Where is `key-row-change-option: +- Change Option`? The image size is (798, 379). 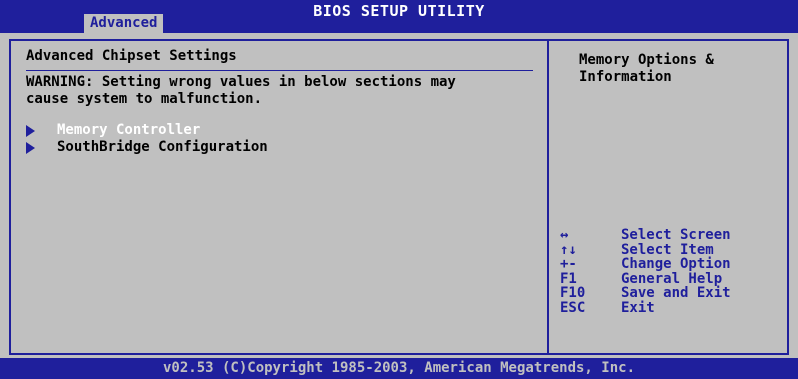 key-row-change-option: +- Change Option is located at coordinates (672, 264).